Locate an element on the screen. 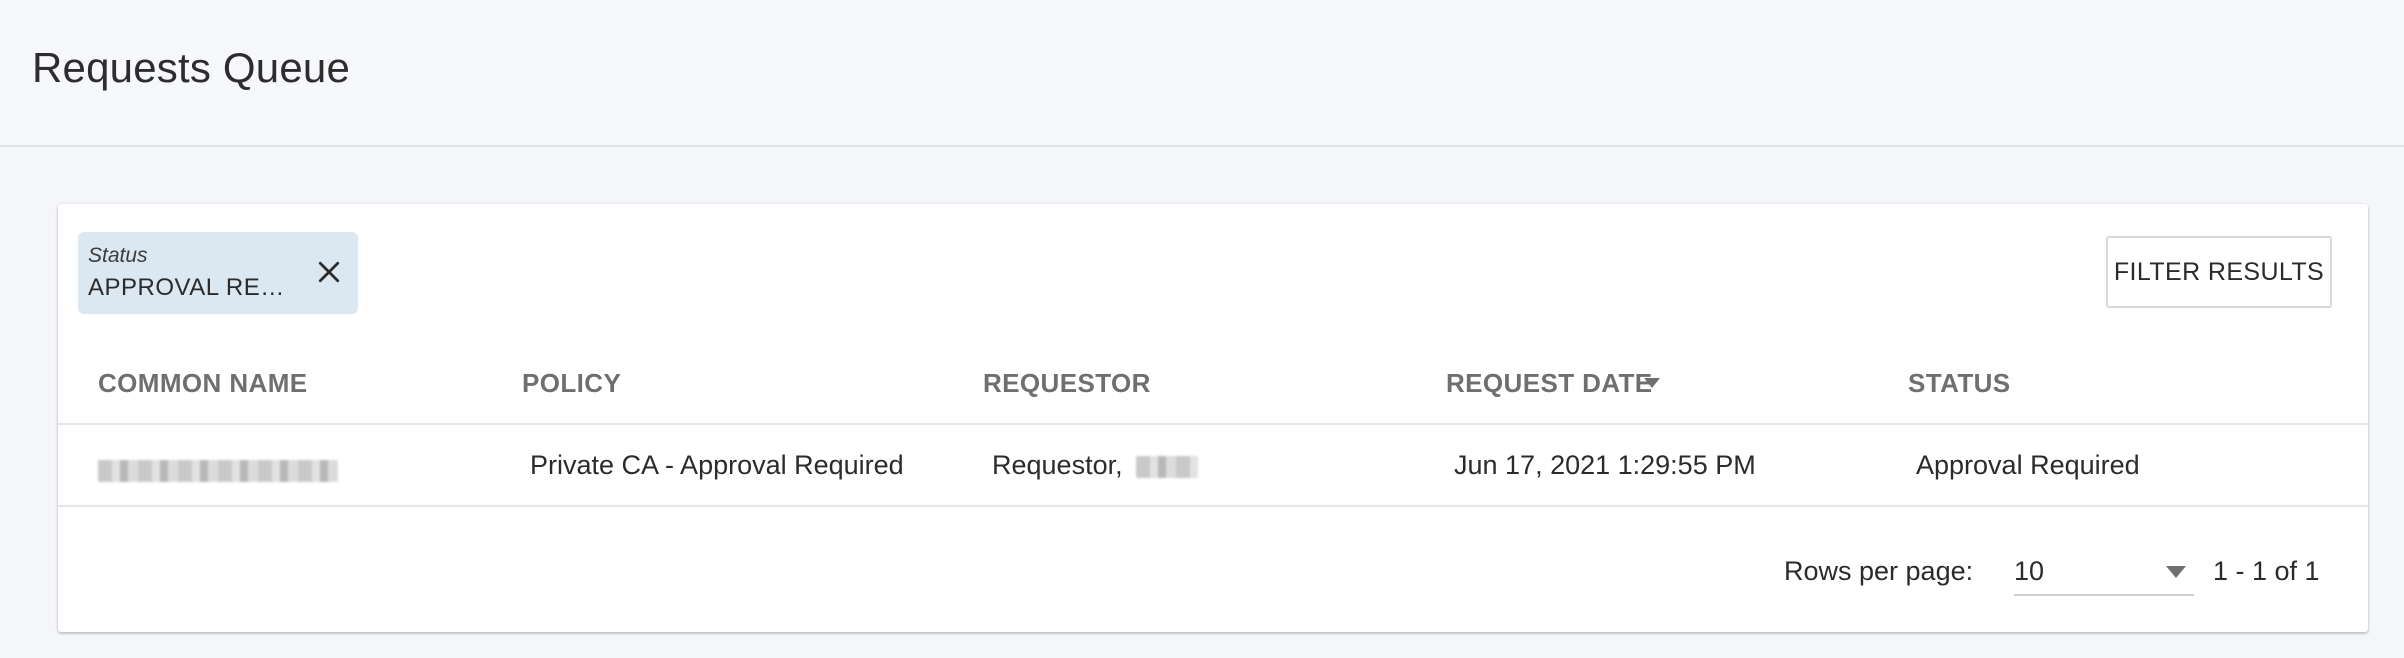  cell-common-name is located at coordinates (218, 469).